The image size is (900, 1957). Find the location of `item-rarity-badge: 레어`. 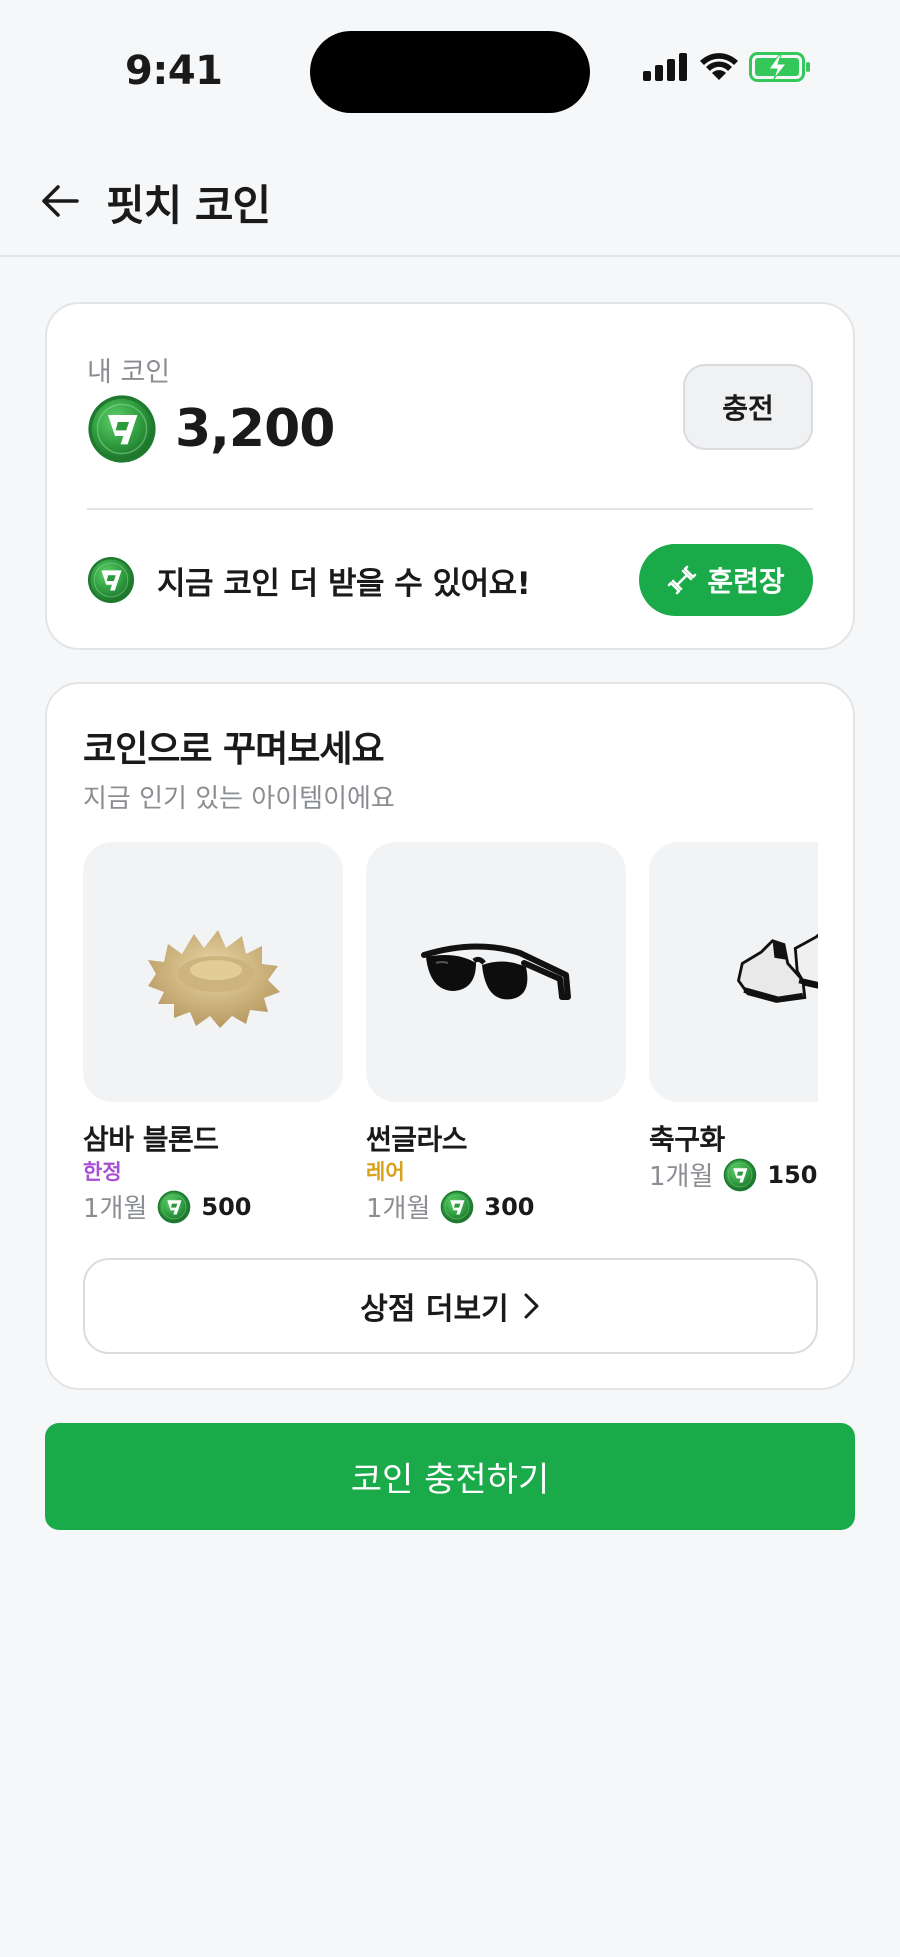

item-rarity-badge: 레어 is located at coordinates (385, 1172).